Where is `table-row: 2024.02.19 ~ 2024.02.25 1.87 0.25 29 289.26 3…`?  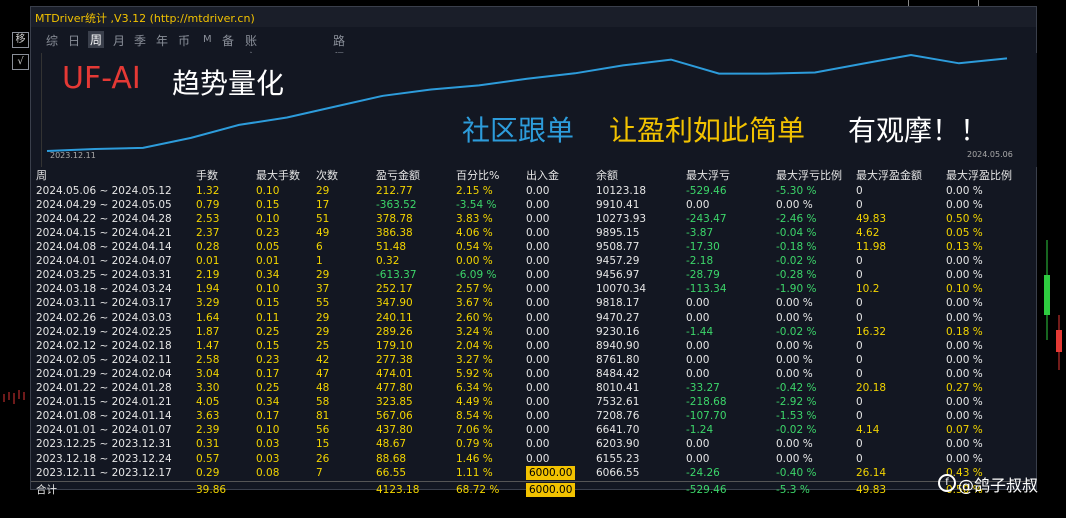
table-row: 2024.02.19 ~ 2024.02.25 1.87 0.25 29 289.26 3… is located at coordinates (533, 332).